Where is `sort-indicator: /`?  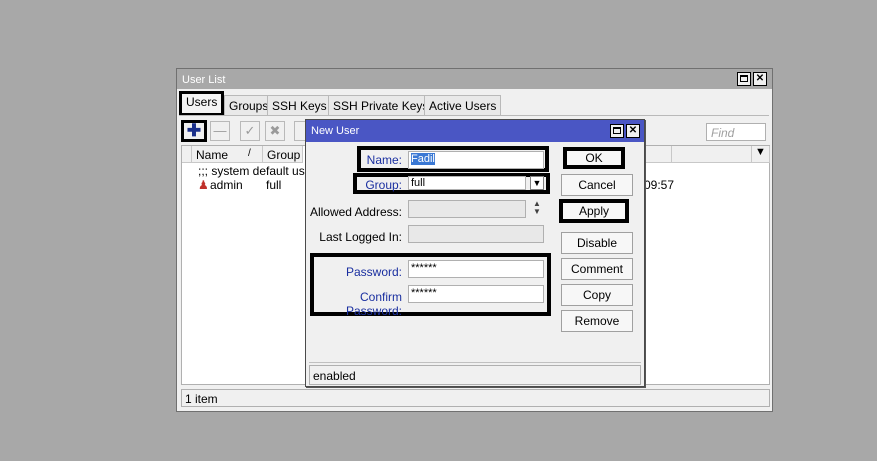
sort-indicator: / is located at coordinates (249, 153).